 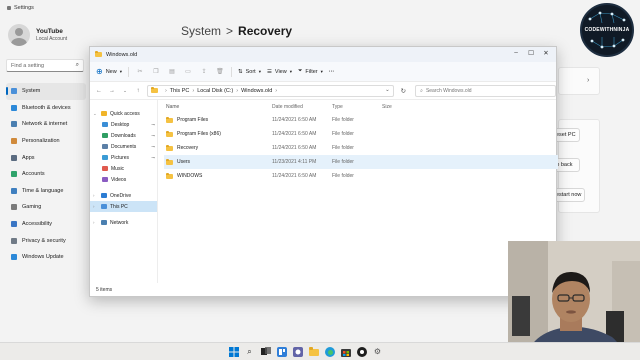 I want to click on obs-recorder-icon, so click(x=361, y=351).